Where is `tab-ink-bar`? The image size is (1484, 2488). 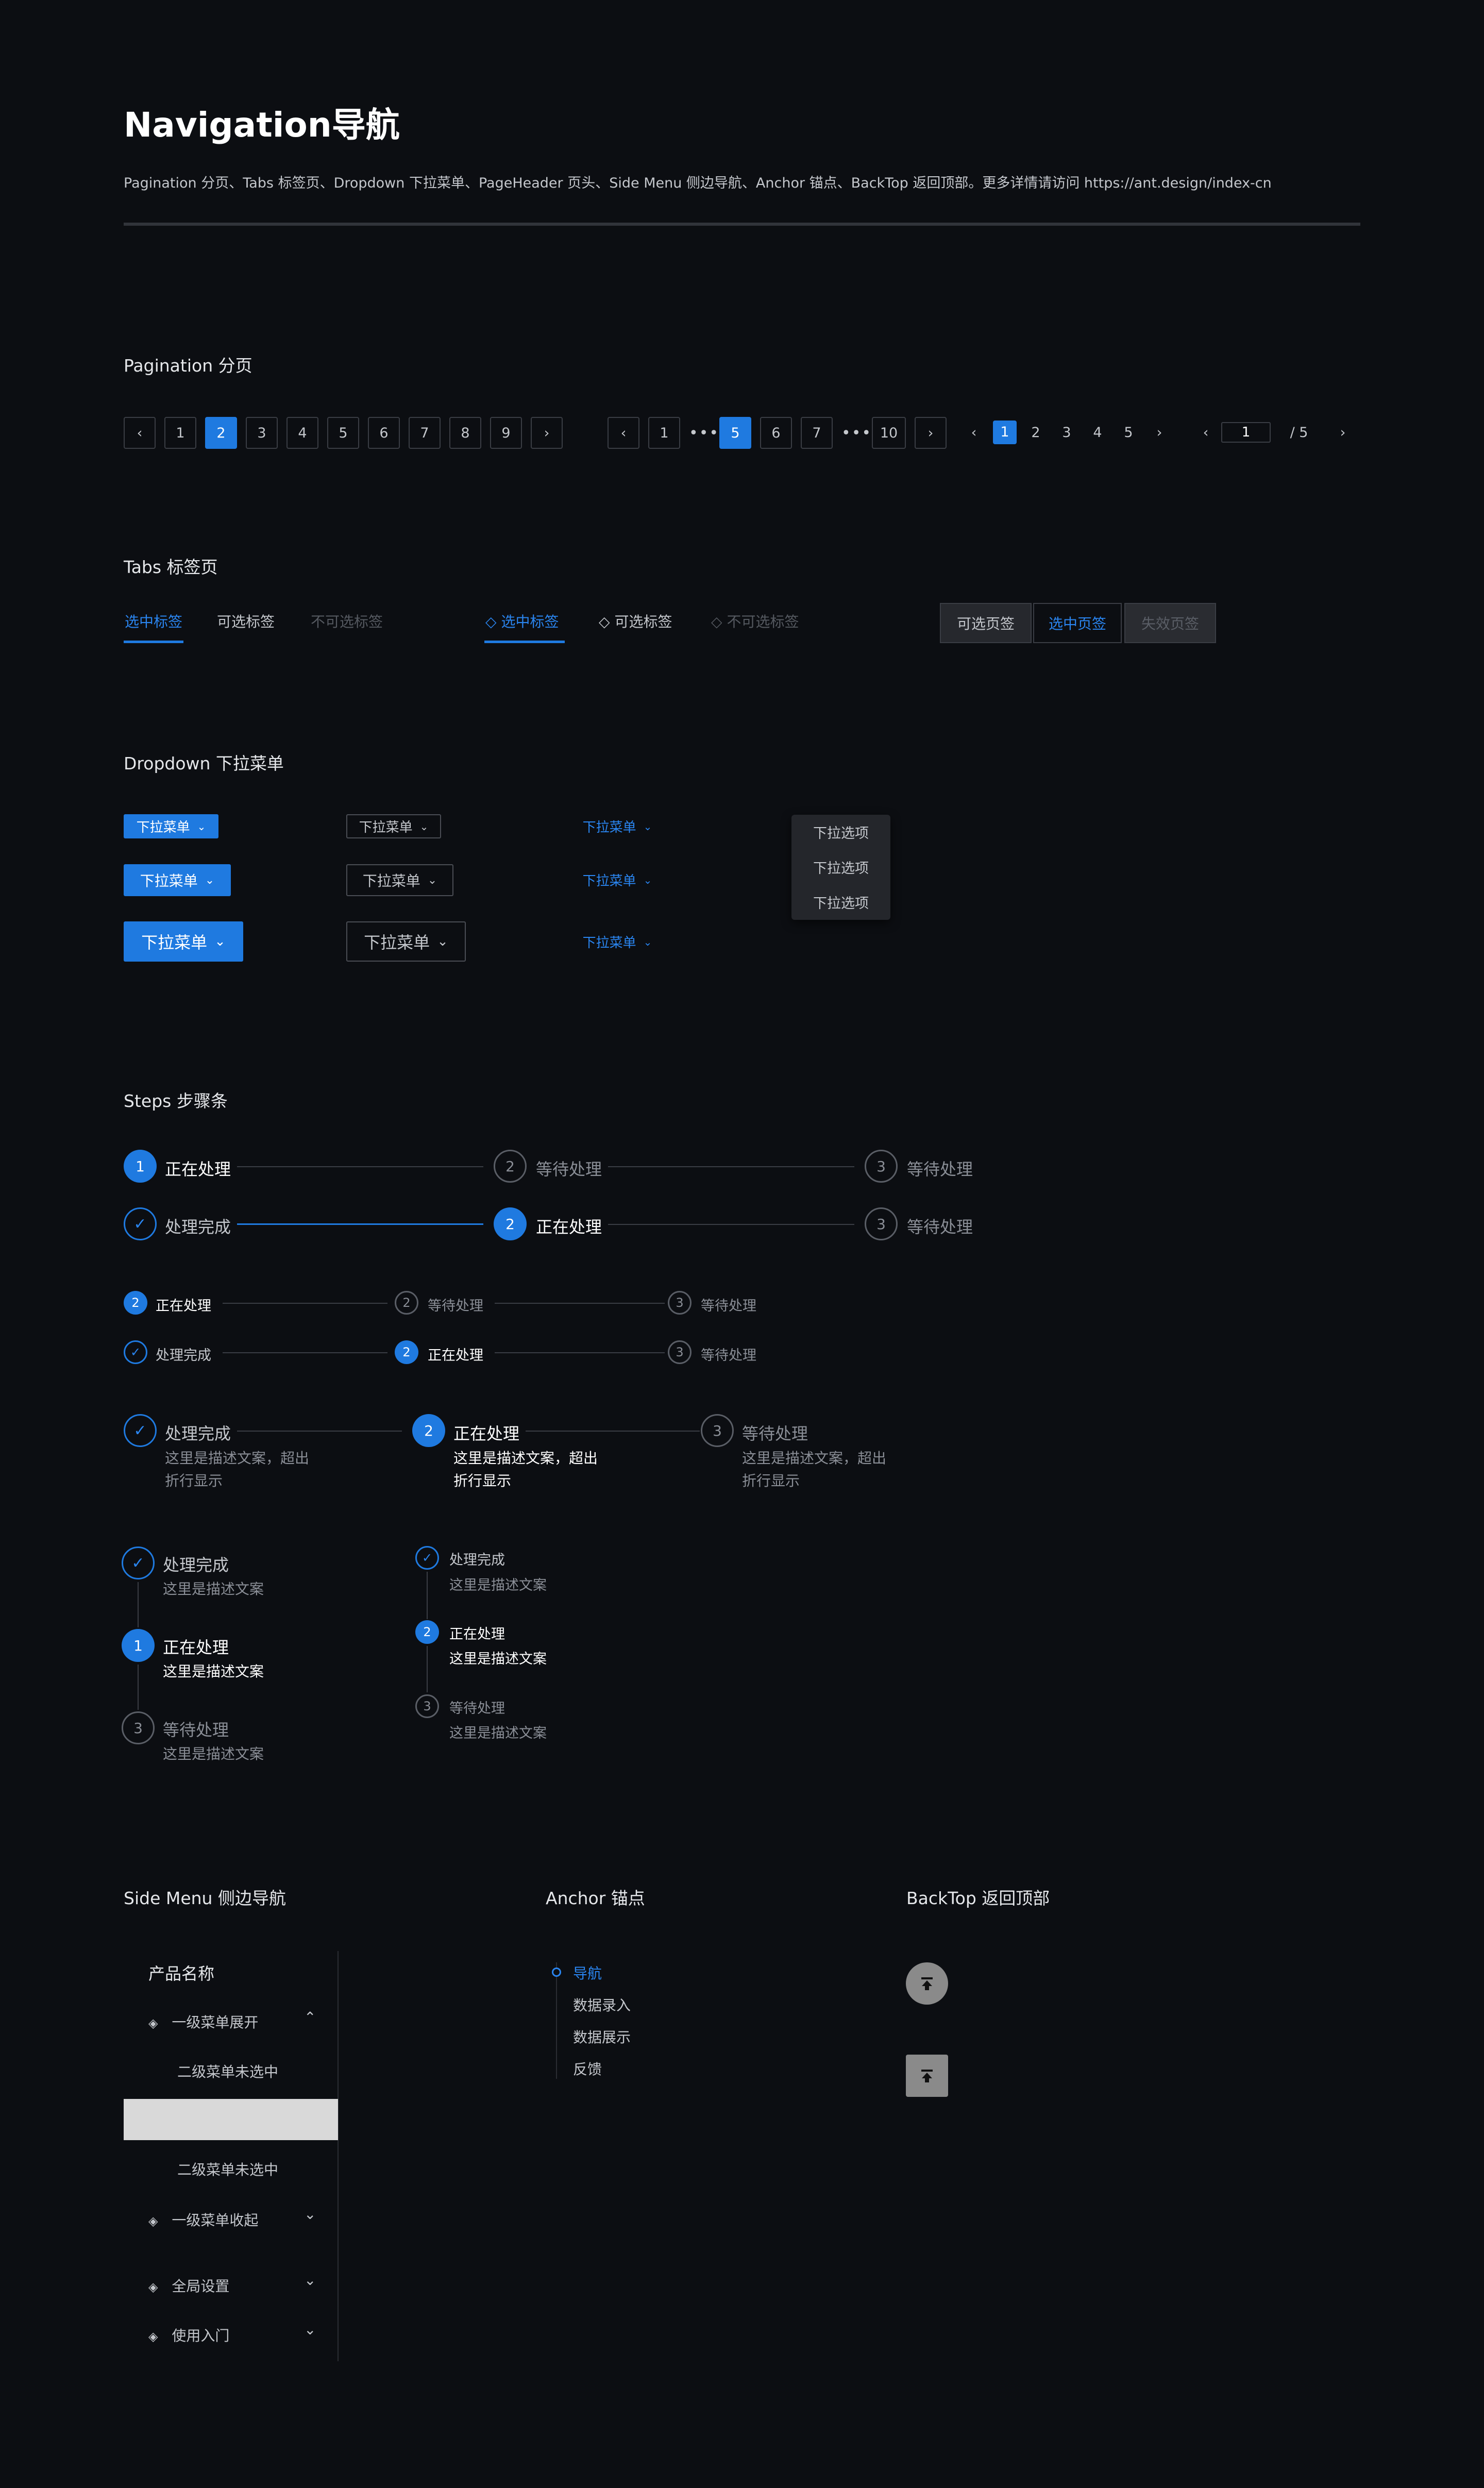 tab-ink-bar is located at coordinates (153, 642).